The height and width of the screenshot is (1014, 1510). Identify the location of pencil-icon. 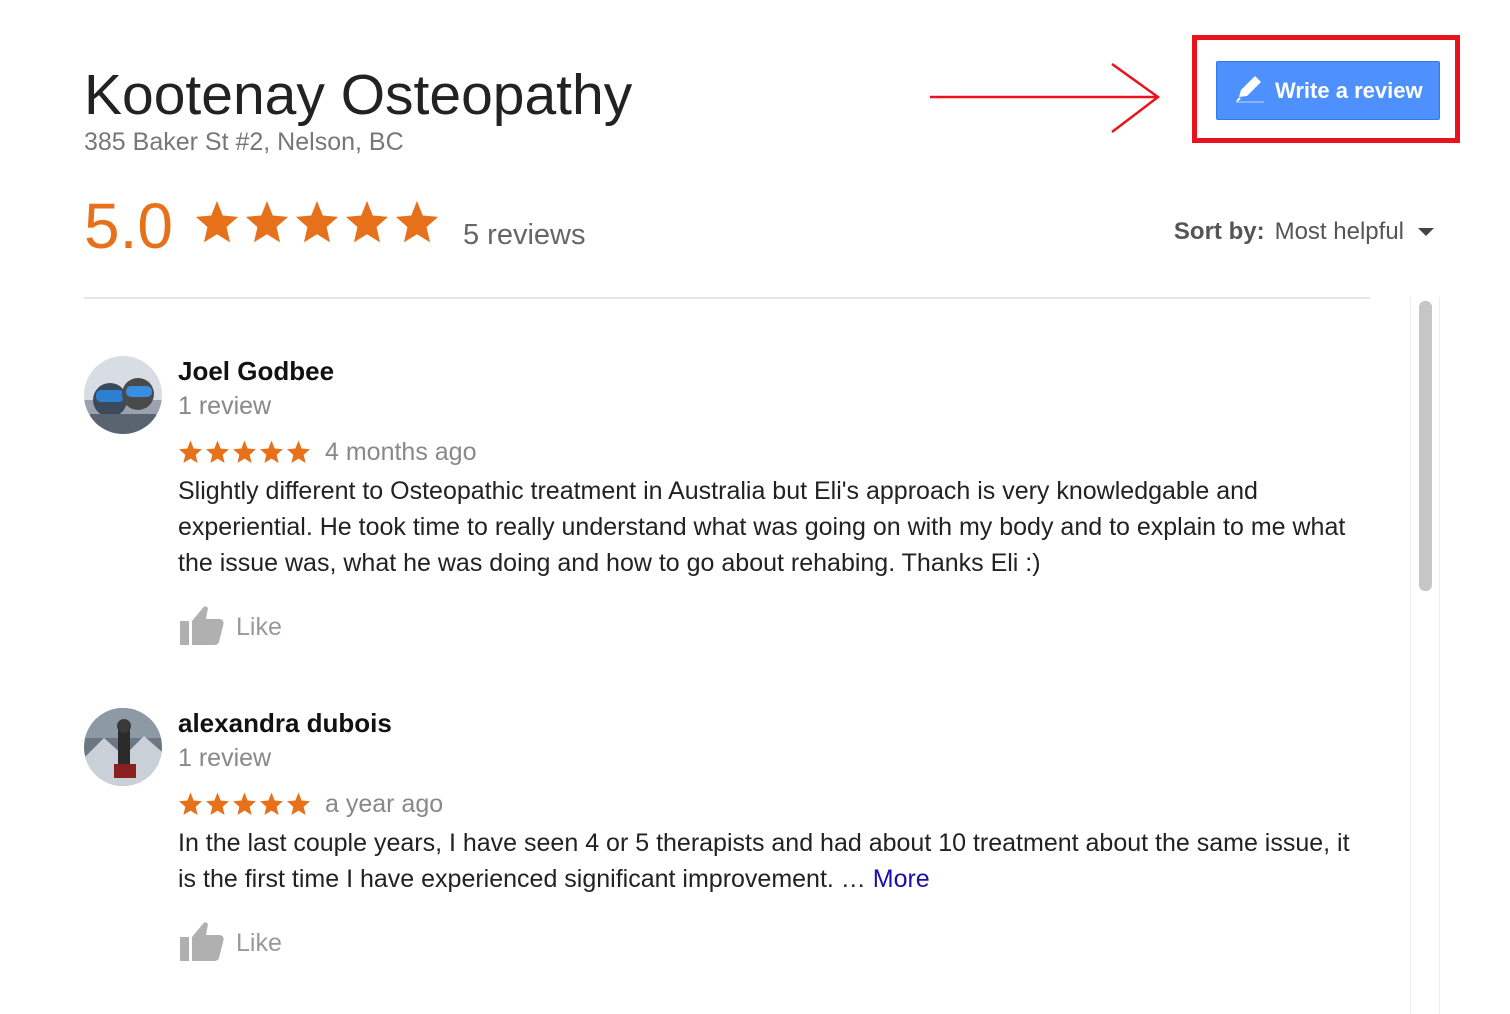
(1254, 90).